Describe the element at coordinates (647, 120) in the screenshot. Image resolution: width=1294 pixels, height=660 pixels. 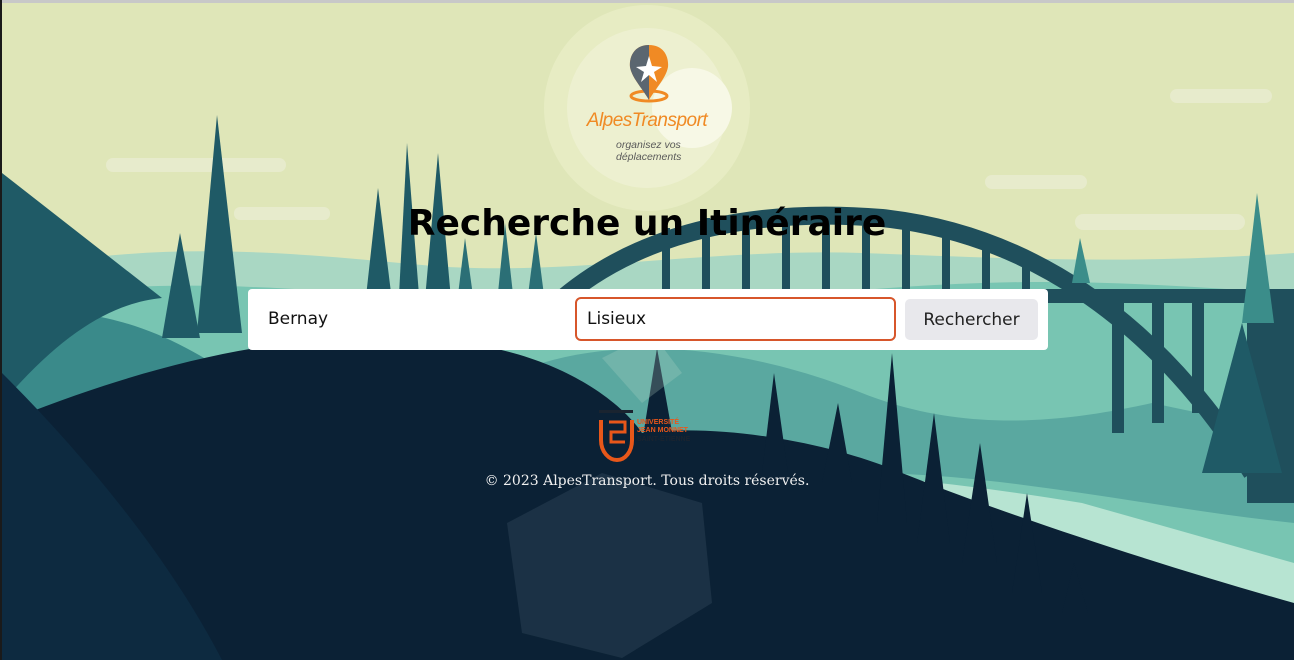
I see `brand-name: AlpesTransport` at that location.